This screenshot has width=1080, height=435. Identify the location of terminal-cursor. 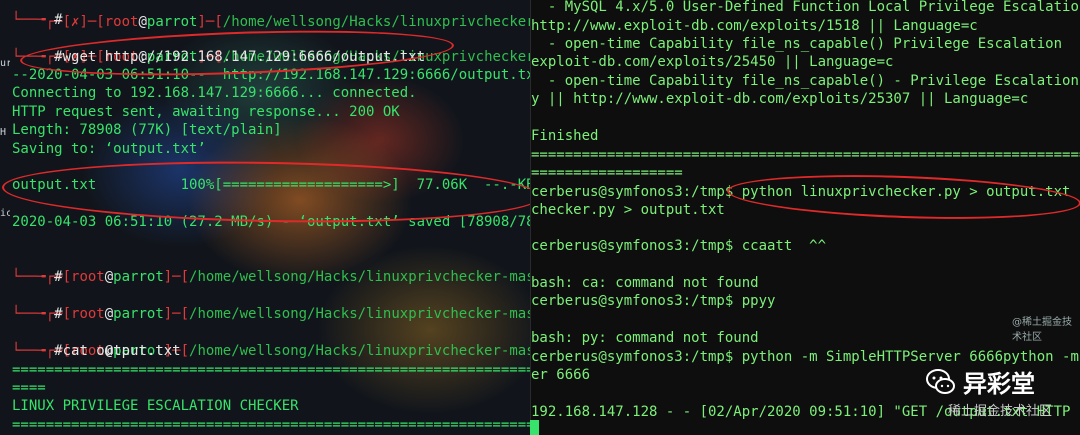
(534, 427).